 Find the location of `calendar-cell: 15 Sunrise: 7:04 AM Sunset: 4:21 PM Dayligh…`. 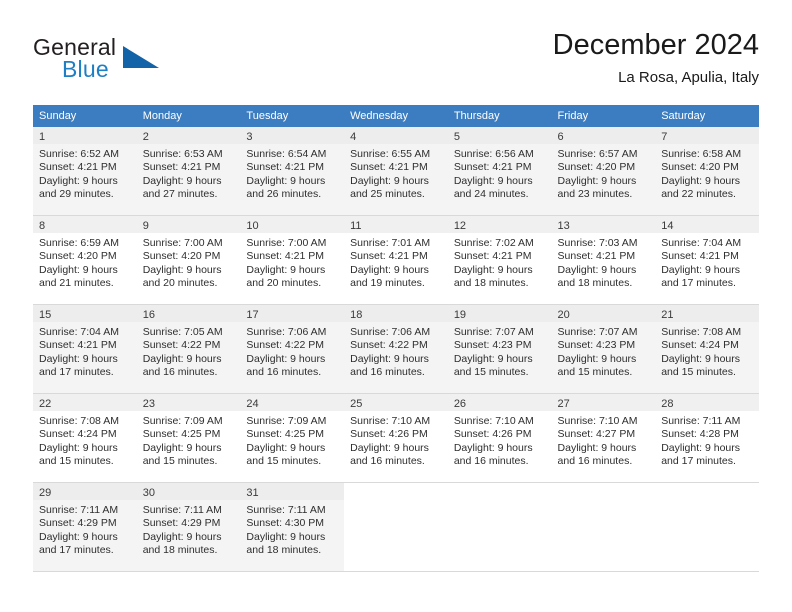

calendar-cell: 15 Sunrise: 7:04 AM Sunset: 4:21 PM Dayligh… is located at coordinates (85, 349).